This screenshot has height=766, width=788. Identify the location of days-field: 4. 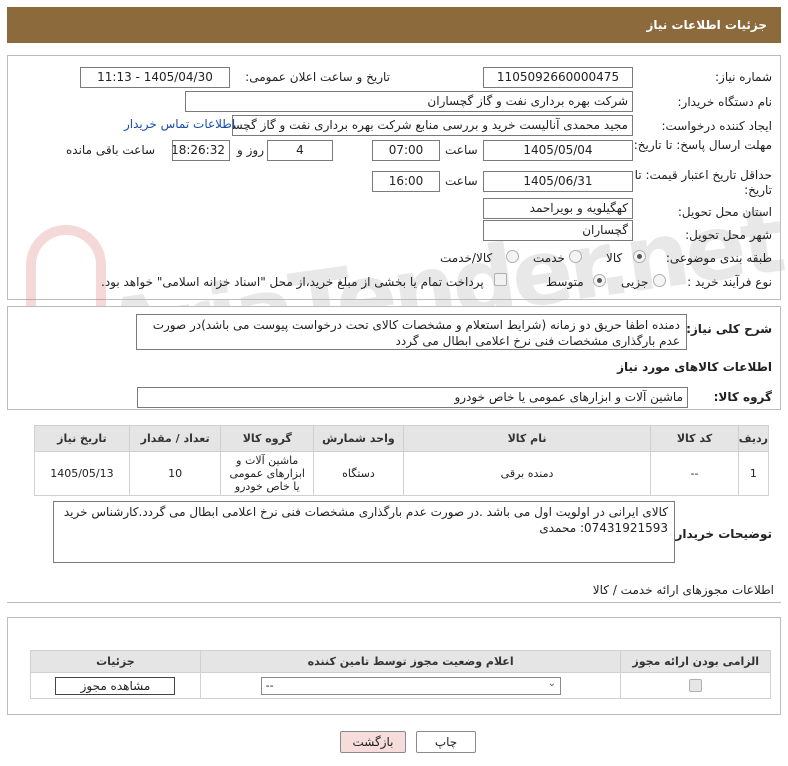
(300, 150).